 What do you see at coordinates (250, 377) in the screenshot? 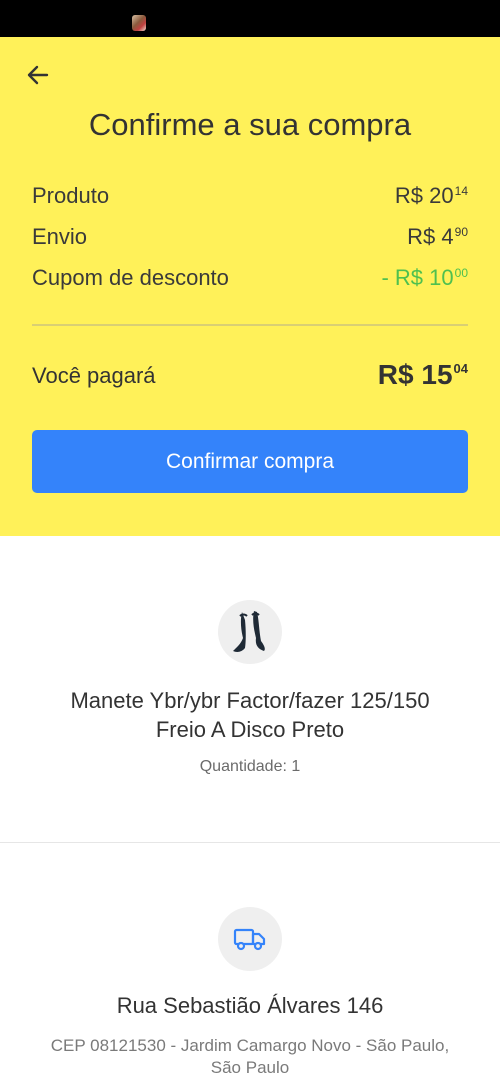
I see `total-row: Você pagará R$ 1504` at bounding box center [250, 377].